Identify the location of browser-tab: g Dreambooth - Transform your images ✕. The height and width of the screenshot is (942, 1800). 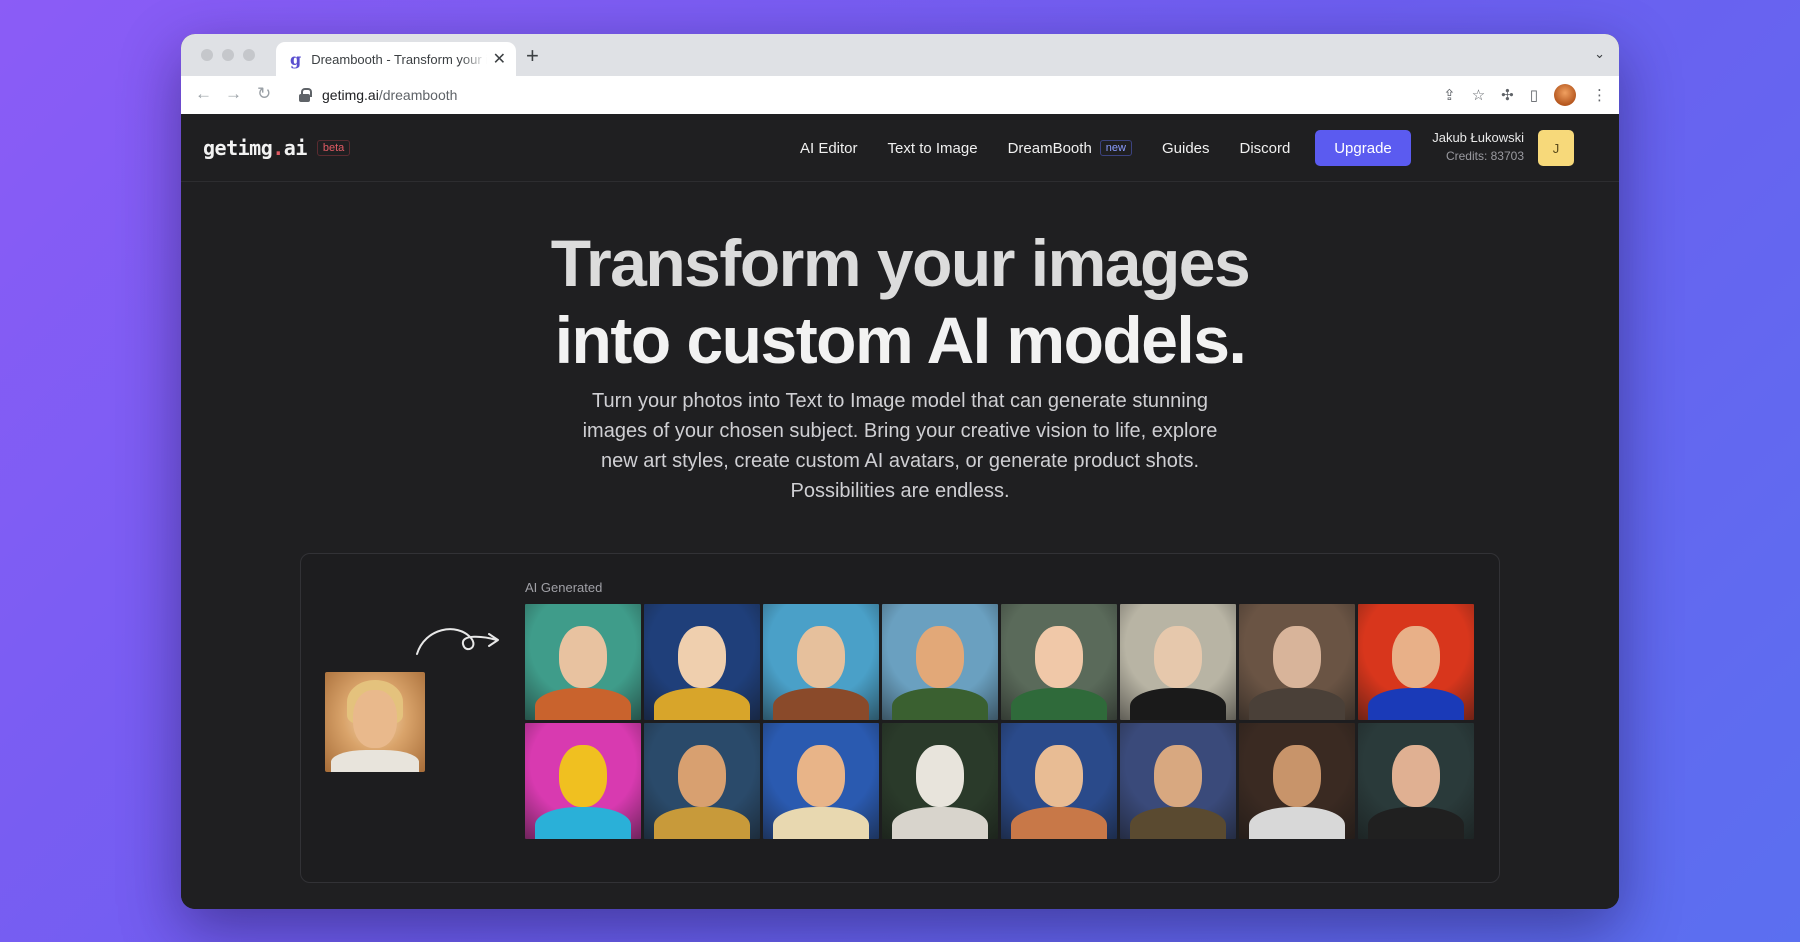
(396, 59).